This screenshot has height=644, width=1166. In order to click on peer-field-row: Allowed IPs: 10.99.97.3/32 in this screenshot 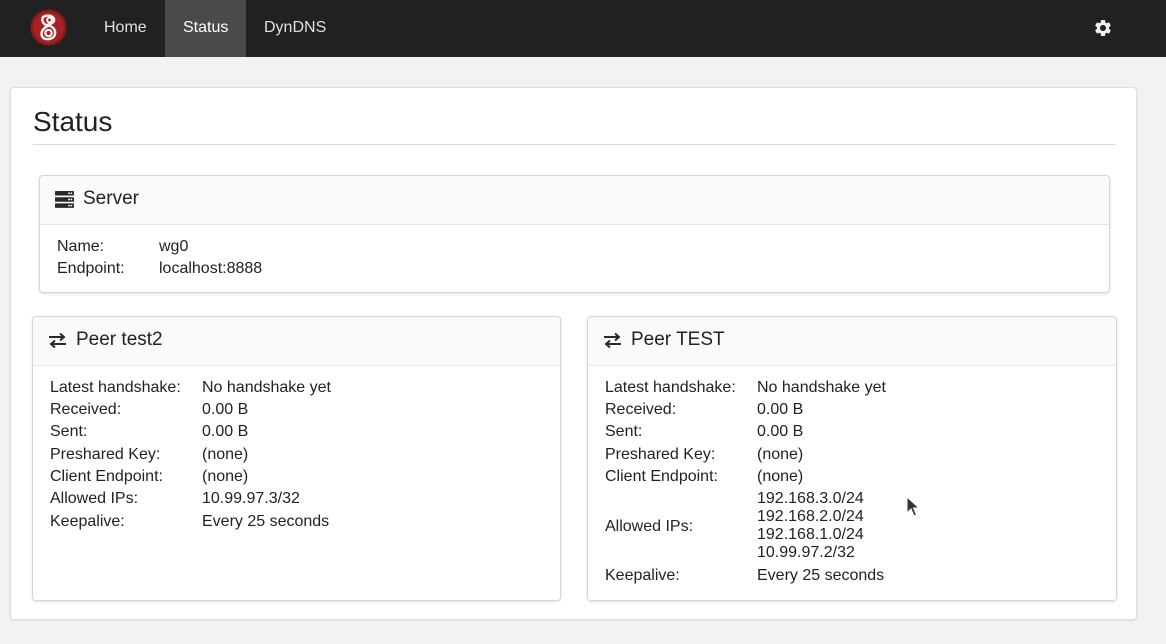, I will do `click(290, 499)`.